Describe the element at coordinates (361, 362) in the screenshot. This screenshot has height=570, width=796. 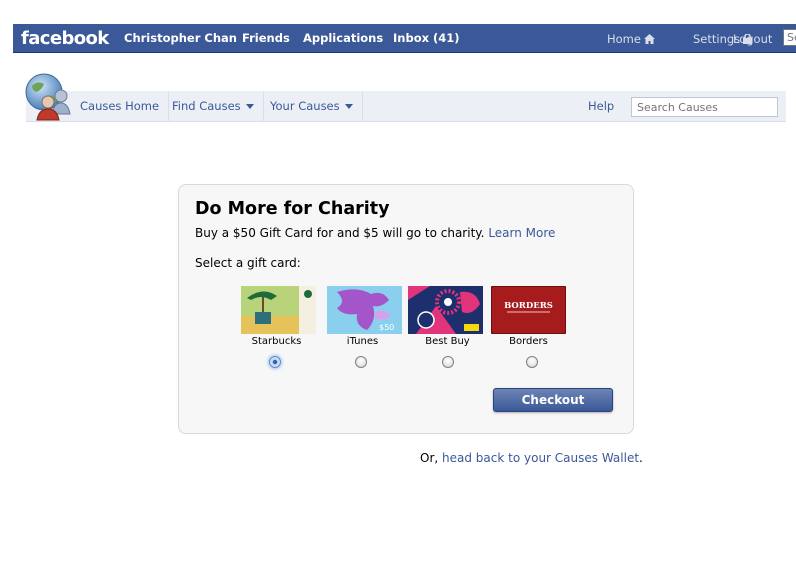
I see `itunes-radio` at that location.